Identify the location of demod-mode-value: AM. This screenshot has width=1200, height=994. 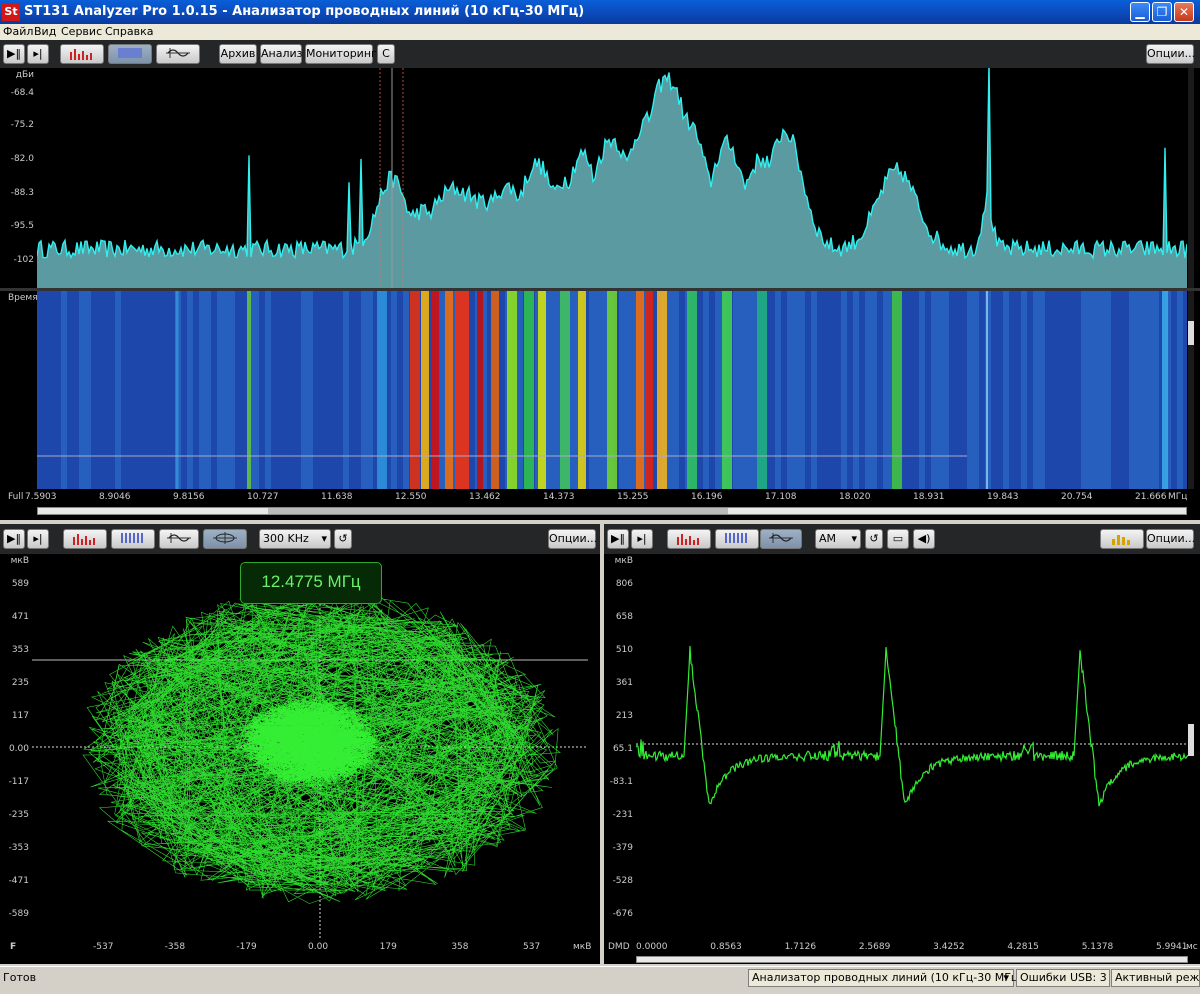
(828, 538).